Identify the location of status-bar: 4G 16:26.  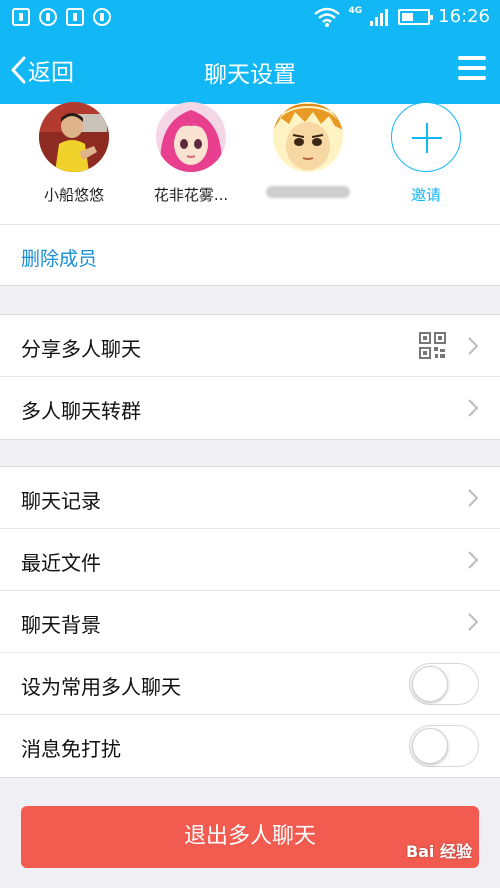
(250, 17).